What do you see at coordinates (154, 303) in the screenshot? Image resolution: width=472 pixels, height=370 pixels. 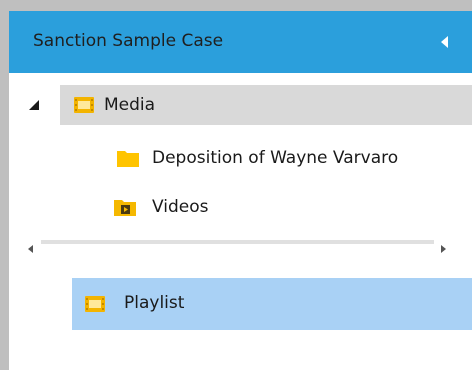 I see `playlist-label: Playlist` at bounding box center [154, 303].